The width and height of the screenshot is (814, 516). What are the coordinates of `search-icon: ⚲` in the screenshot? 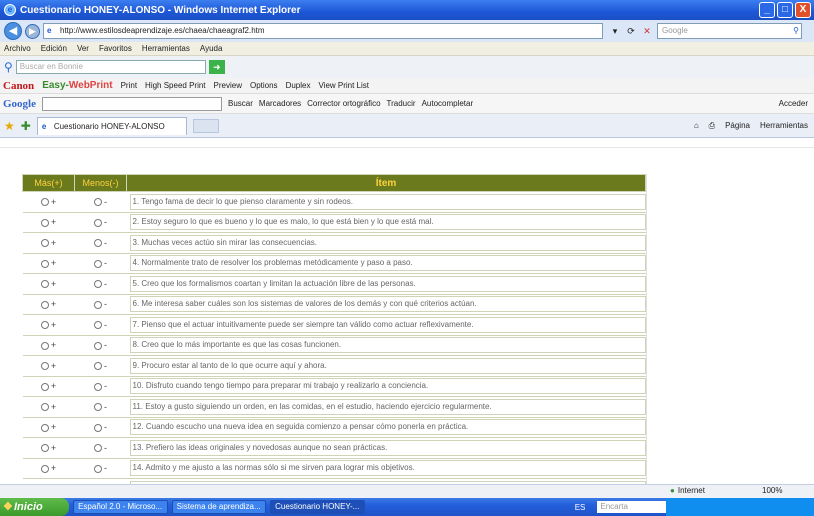 It's located at (796, 31).